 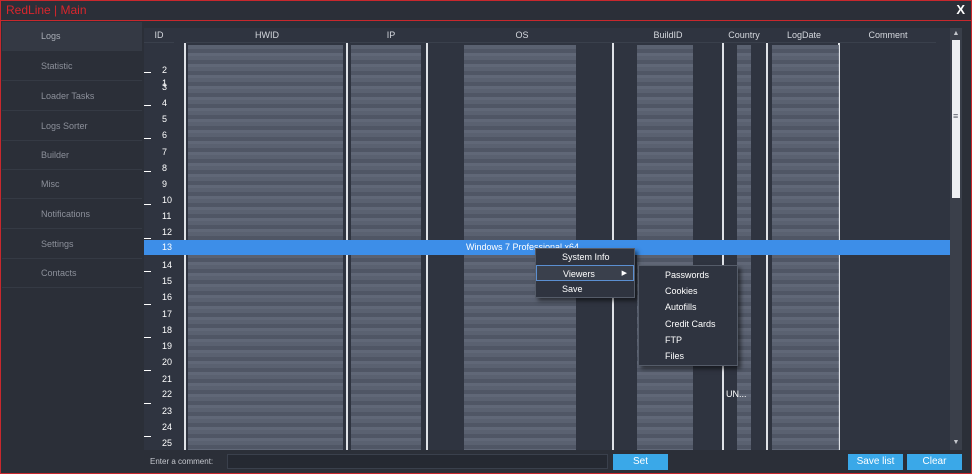 I want to click on row-id: 24, so click(x=172, y=427).